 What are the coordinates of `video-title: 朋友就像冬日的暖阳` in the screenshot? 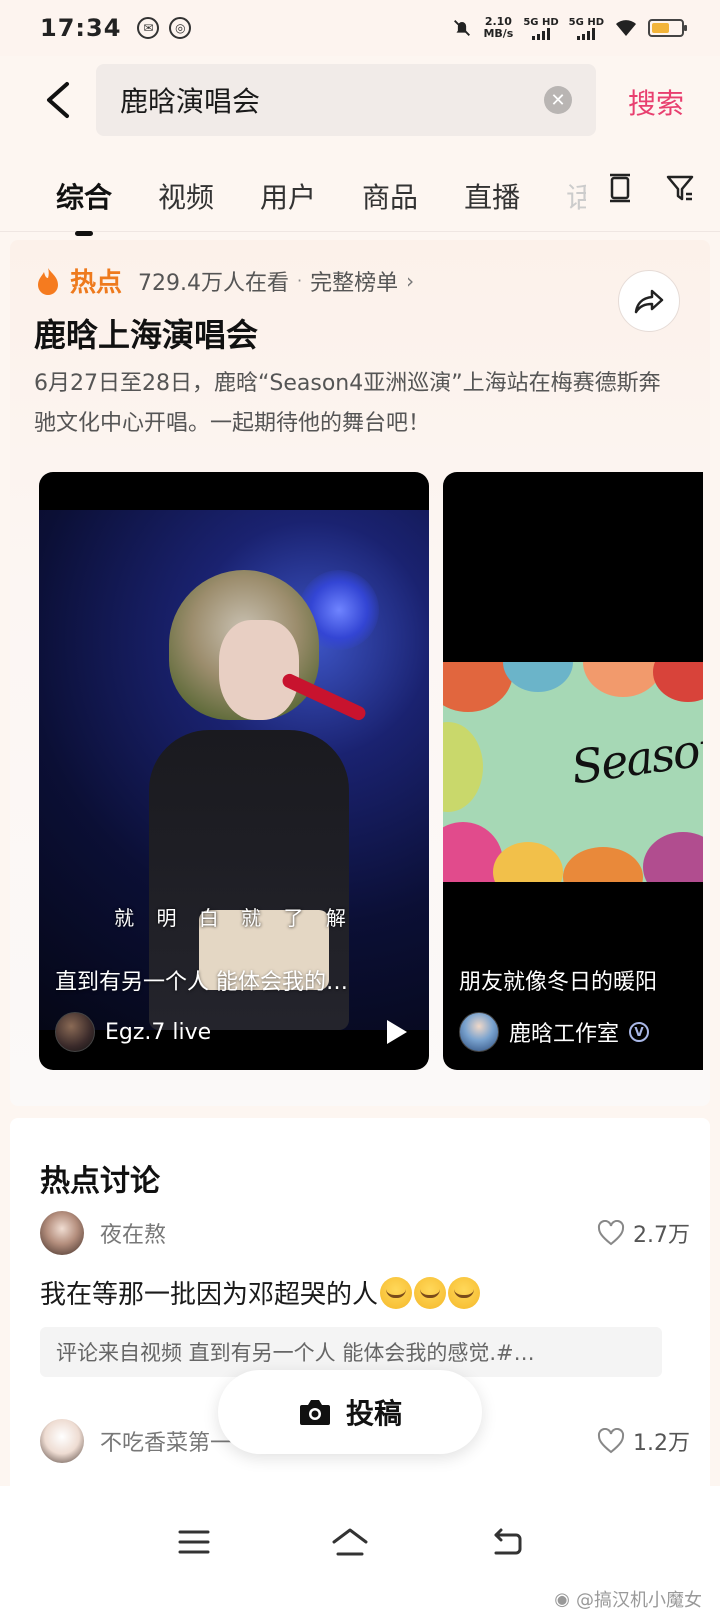 It's located at (558, 982).